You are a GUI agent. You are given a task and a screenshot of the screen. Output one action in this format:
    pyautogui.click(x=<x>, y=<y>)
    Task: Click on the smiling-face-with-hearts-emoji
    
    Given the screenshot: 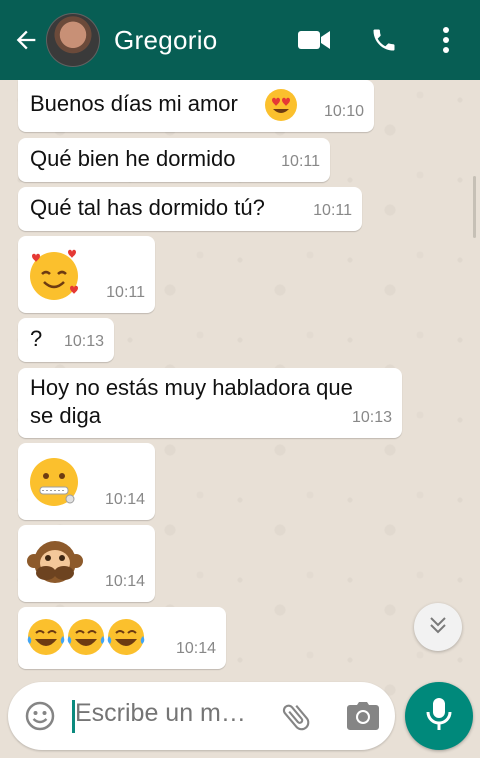 What is the action you would take?
    pyautogui.click(x=55, y=275)
    